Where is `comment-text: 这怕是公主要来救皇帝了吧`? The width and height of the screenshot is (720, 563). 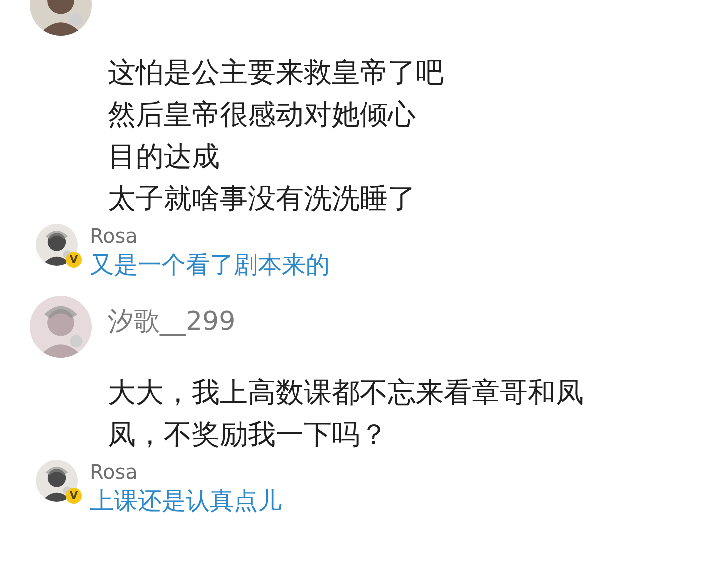 comment-text: 这怕是公主要来救皇帝了吧 is located at coordinates (276, 73).